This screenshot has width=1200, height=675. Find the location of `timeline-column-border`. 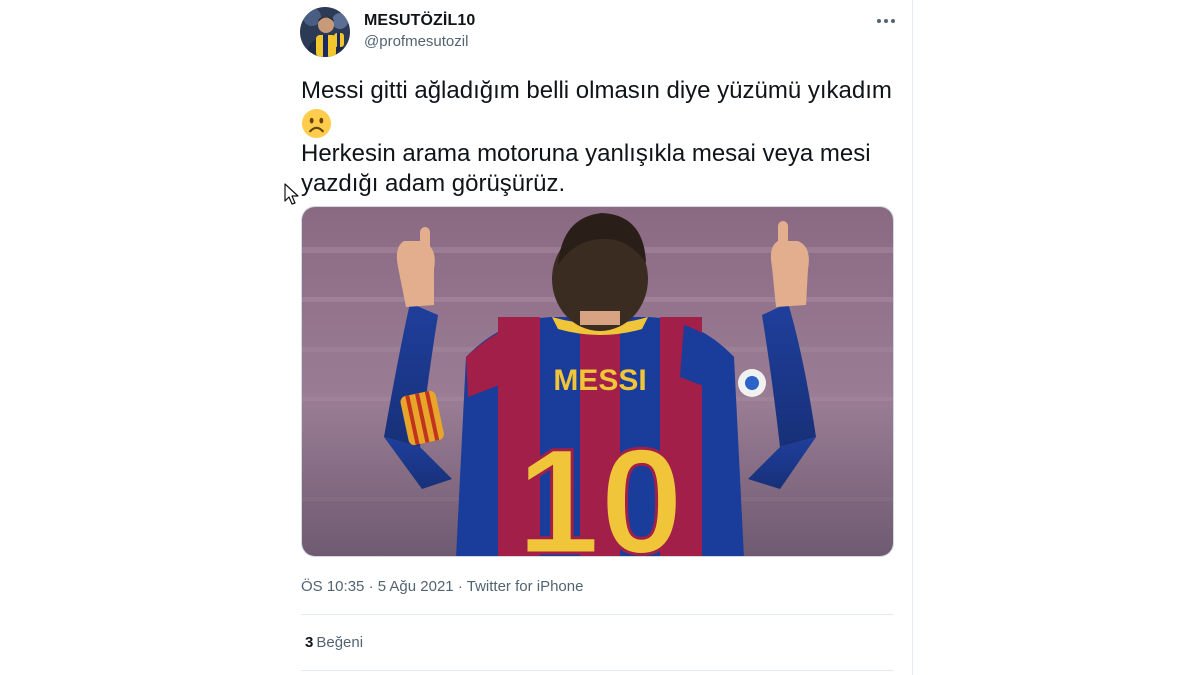

timeline-column-border is located at coordinates (912, 337).